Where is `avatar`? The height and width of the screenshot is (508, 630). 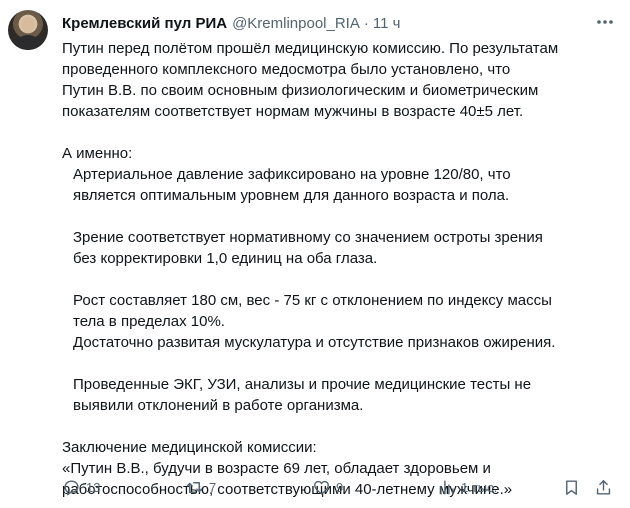
avatar is located at coordinates (28, 30).